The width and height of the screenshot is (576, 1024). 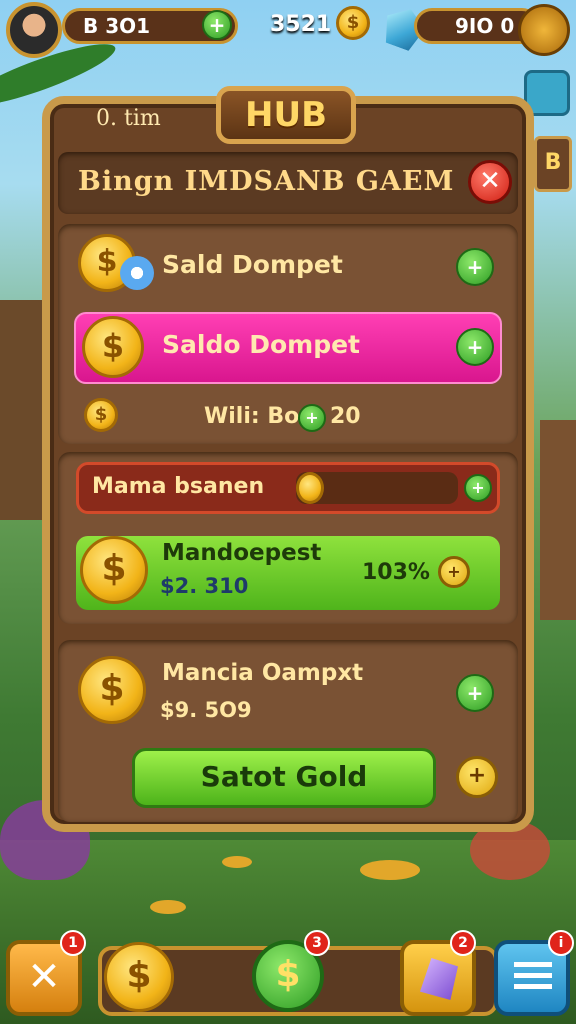 I want to click on mandoepest-percent: 103%, so click(x=396, y=572).